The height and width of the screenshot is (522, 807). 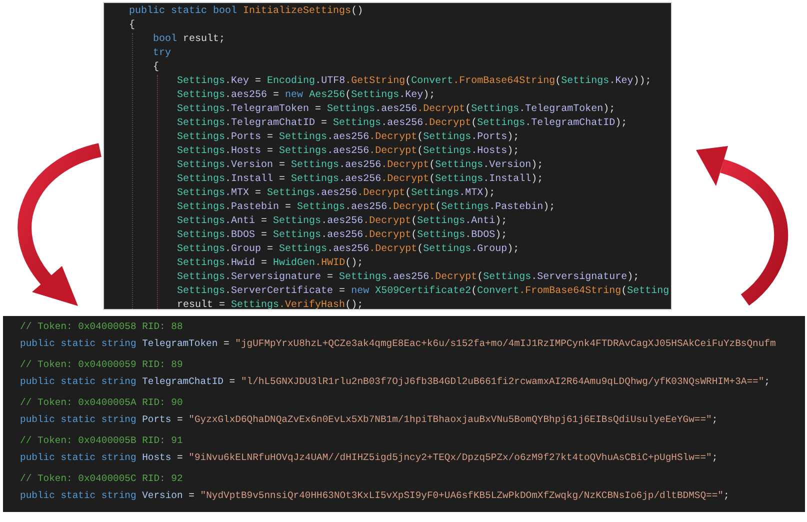 I want to click on code-line: Settings.Serversignature = Settings.aes256.Decrypt(Settings.Serversignature);, so click(x=408, y=278).